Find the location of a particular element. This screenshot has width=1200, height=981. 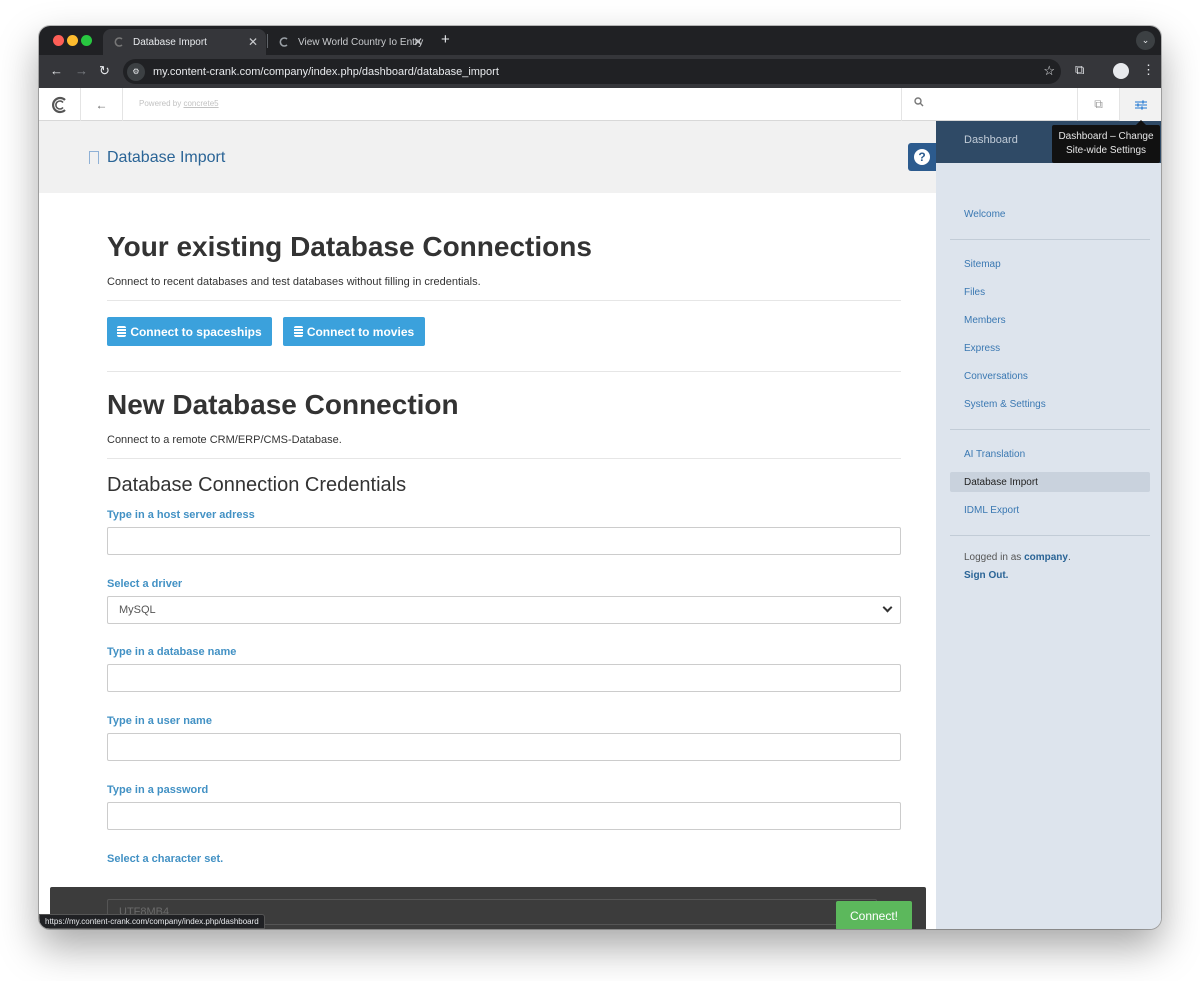

powered-by: Powered by concrete5 is located at coordinates (179, 103).